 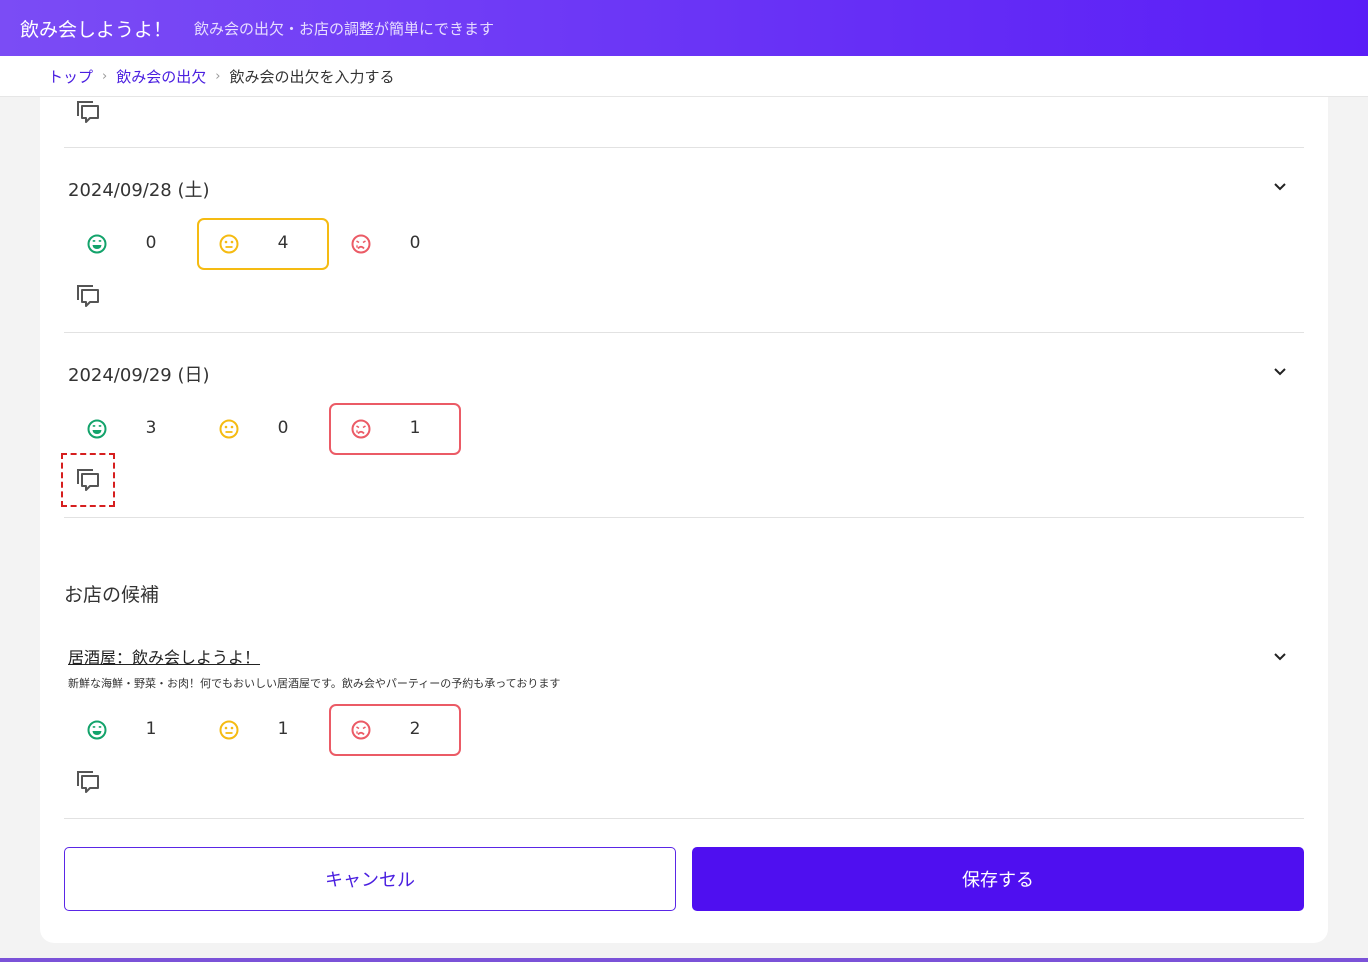 I want to click on vote-maybe-count: 0, so click(x=283, y=428).